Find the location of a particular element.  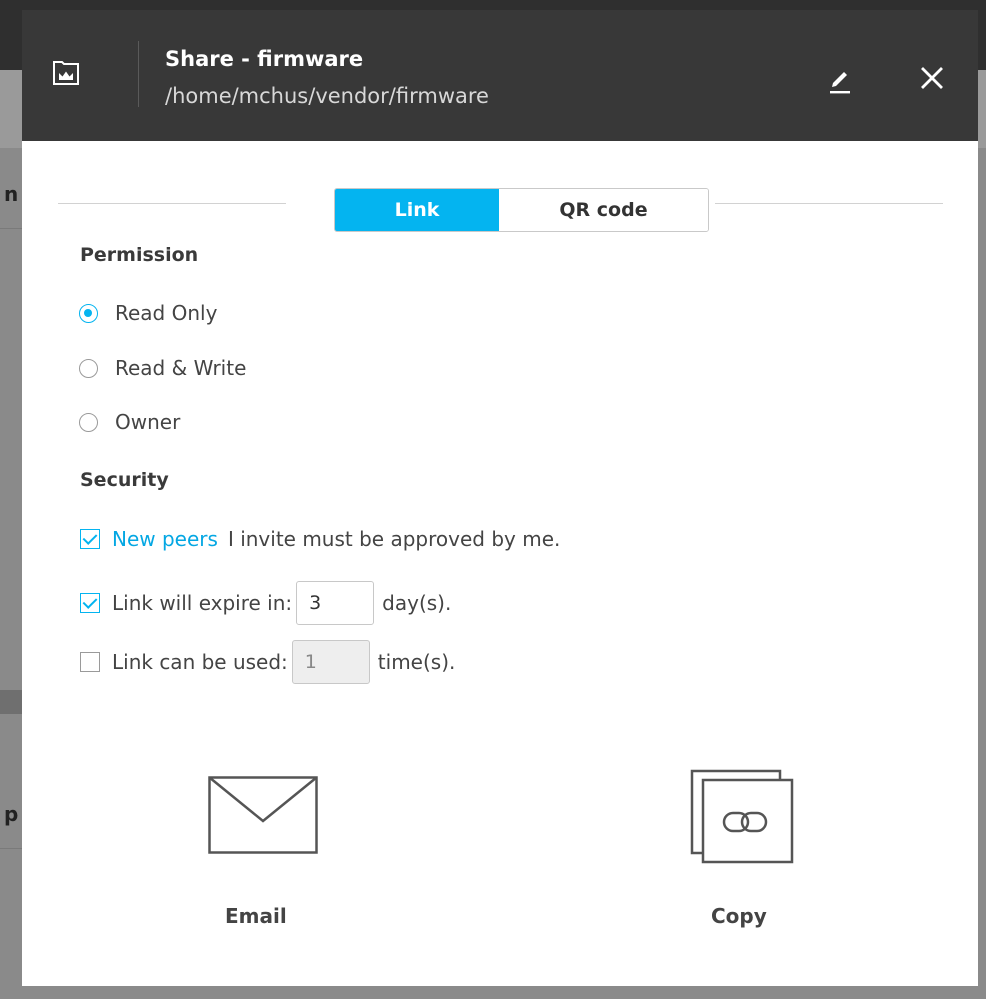

folder-crown-icon is located at coordinates (66, 73).